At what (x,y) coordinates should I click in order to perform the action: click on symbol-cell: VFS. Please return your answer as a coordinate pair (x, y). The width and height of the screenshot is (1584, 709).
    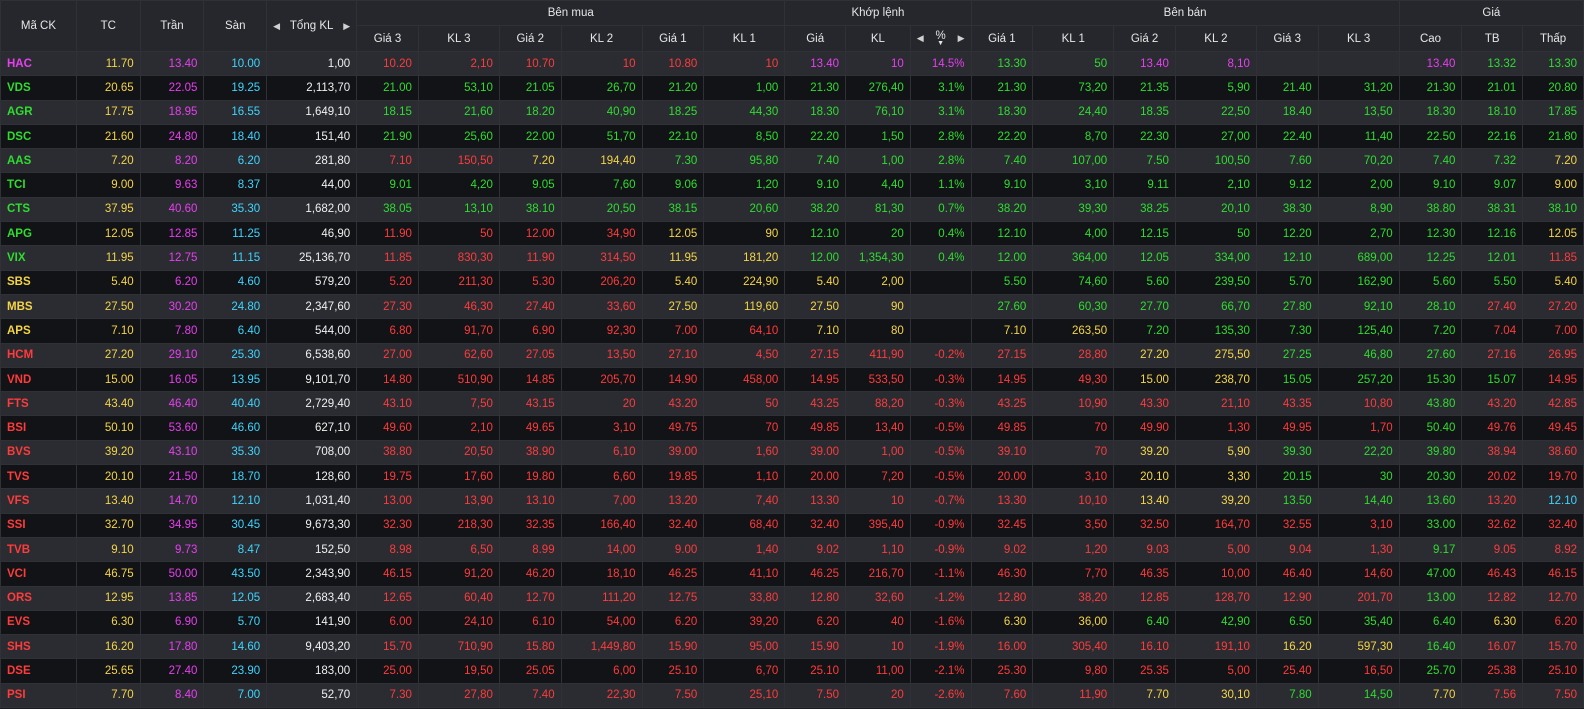
    Looking at the image, I should click on (38, 501).